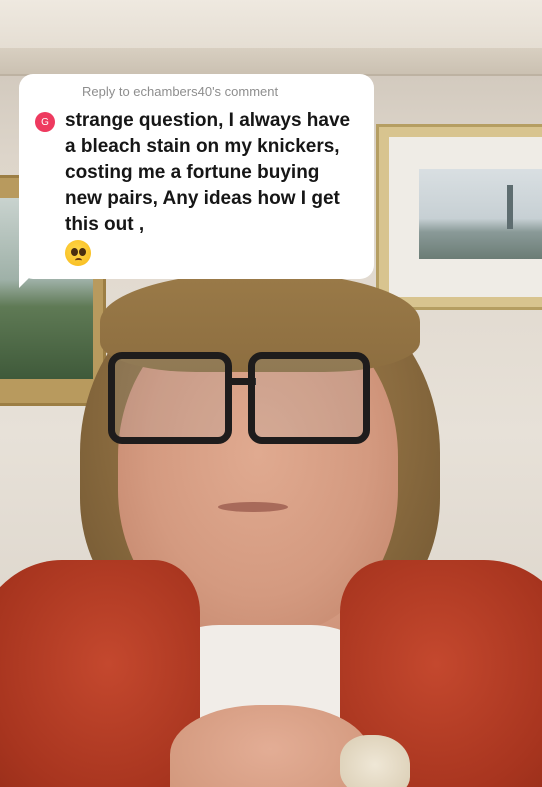  I want to click on glasses-right-lens, so click(309, 398).